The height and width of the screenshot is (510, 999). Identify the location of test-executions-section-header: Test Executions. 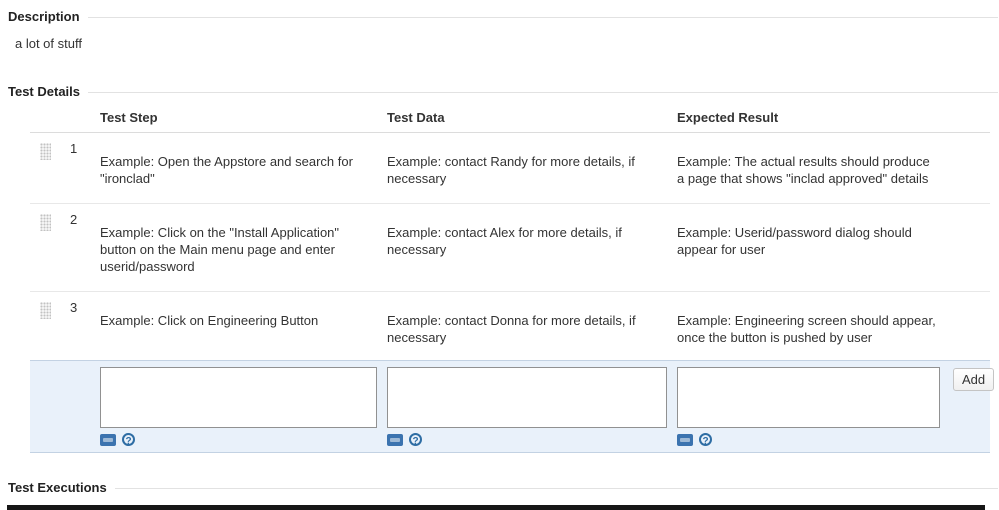
(499, 488).